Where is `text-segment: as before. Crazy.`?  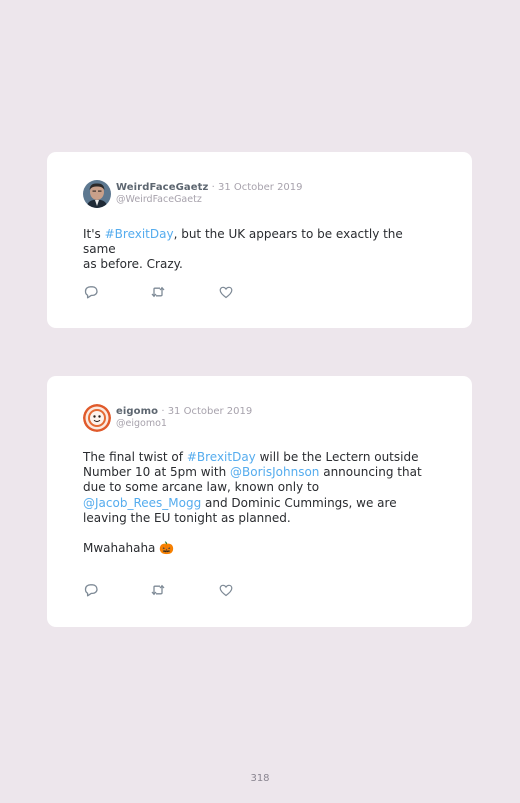 text-segment: as before. Crazy. is located at coordinates (133, 264).